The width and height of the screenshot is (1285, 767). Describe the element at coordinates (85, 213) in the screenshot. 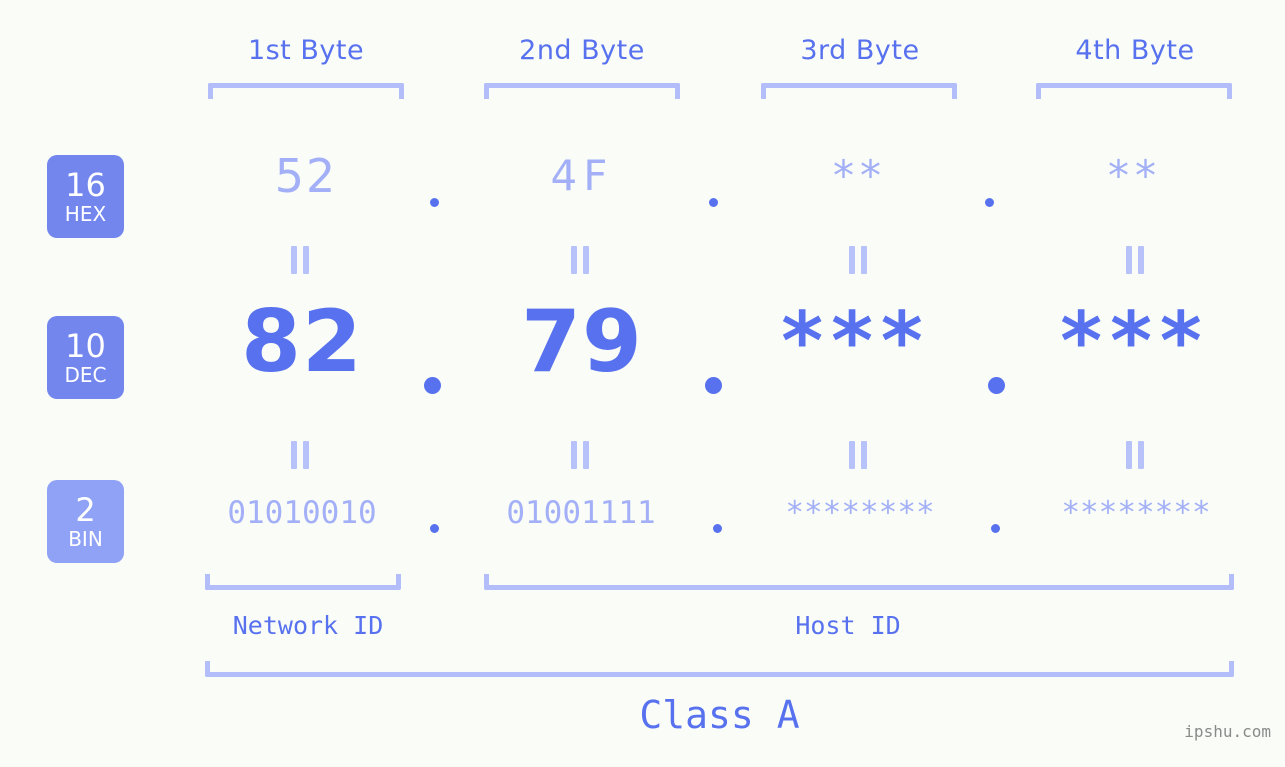

I see `base-badge-hex-label: HEX` at that location.